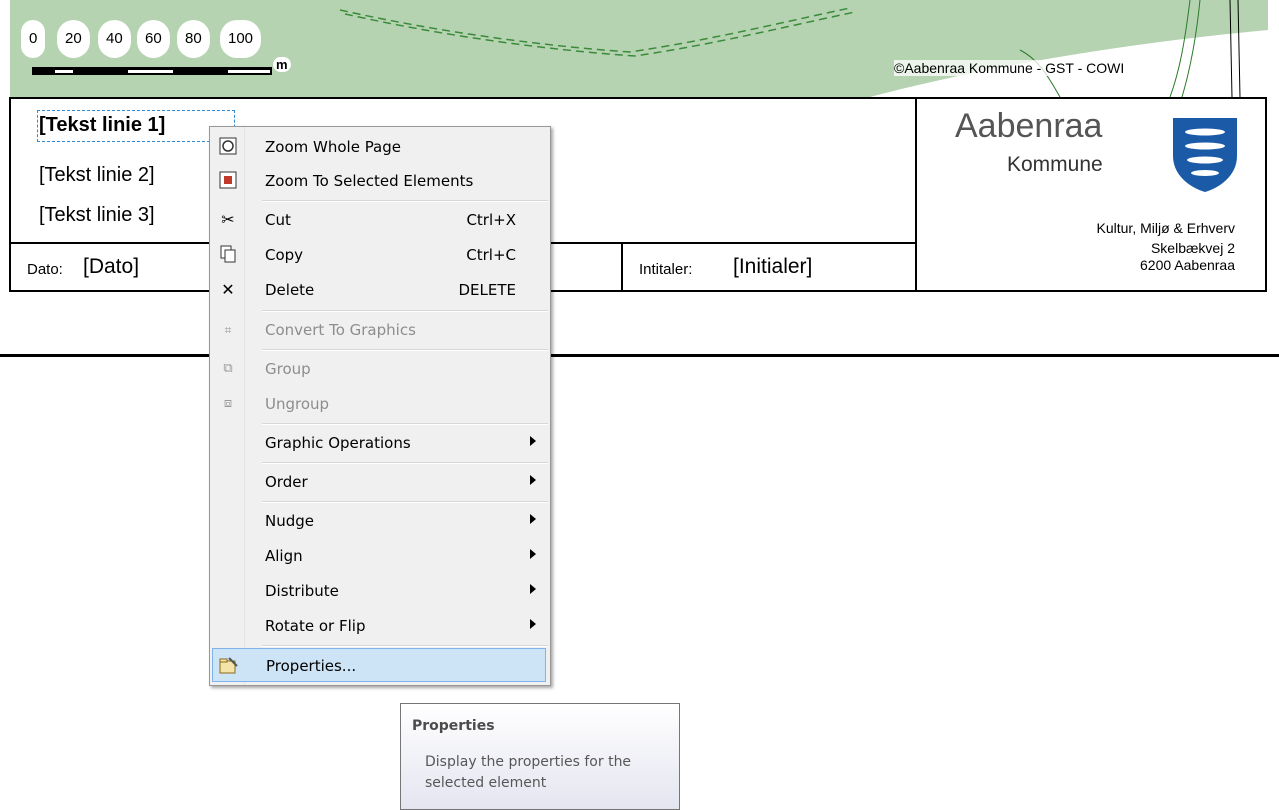  I want to click on page-border-line, so click(639, 355).